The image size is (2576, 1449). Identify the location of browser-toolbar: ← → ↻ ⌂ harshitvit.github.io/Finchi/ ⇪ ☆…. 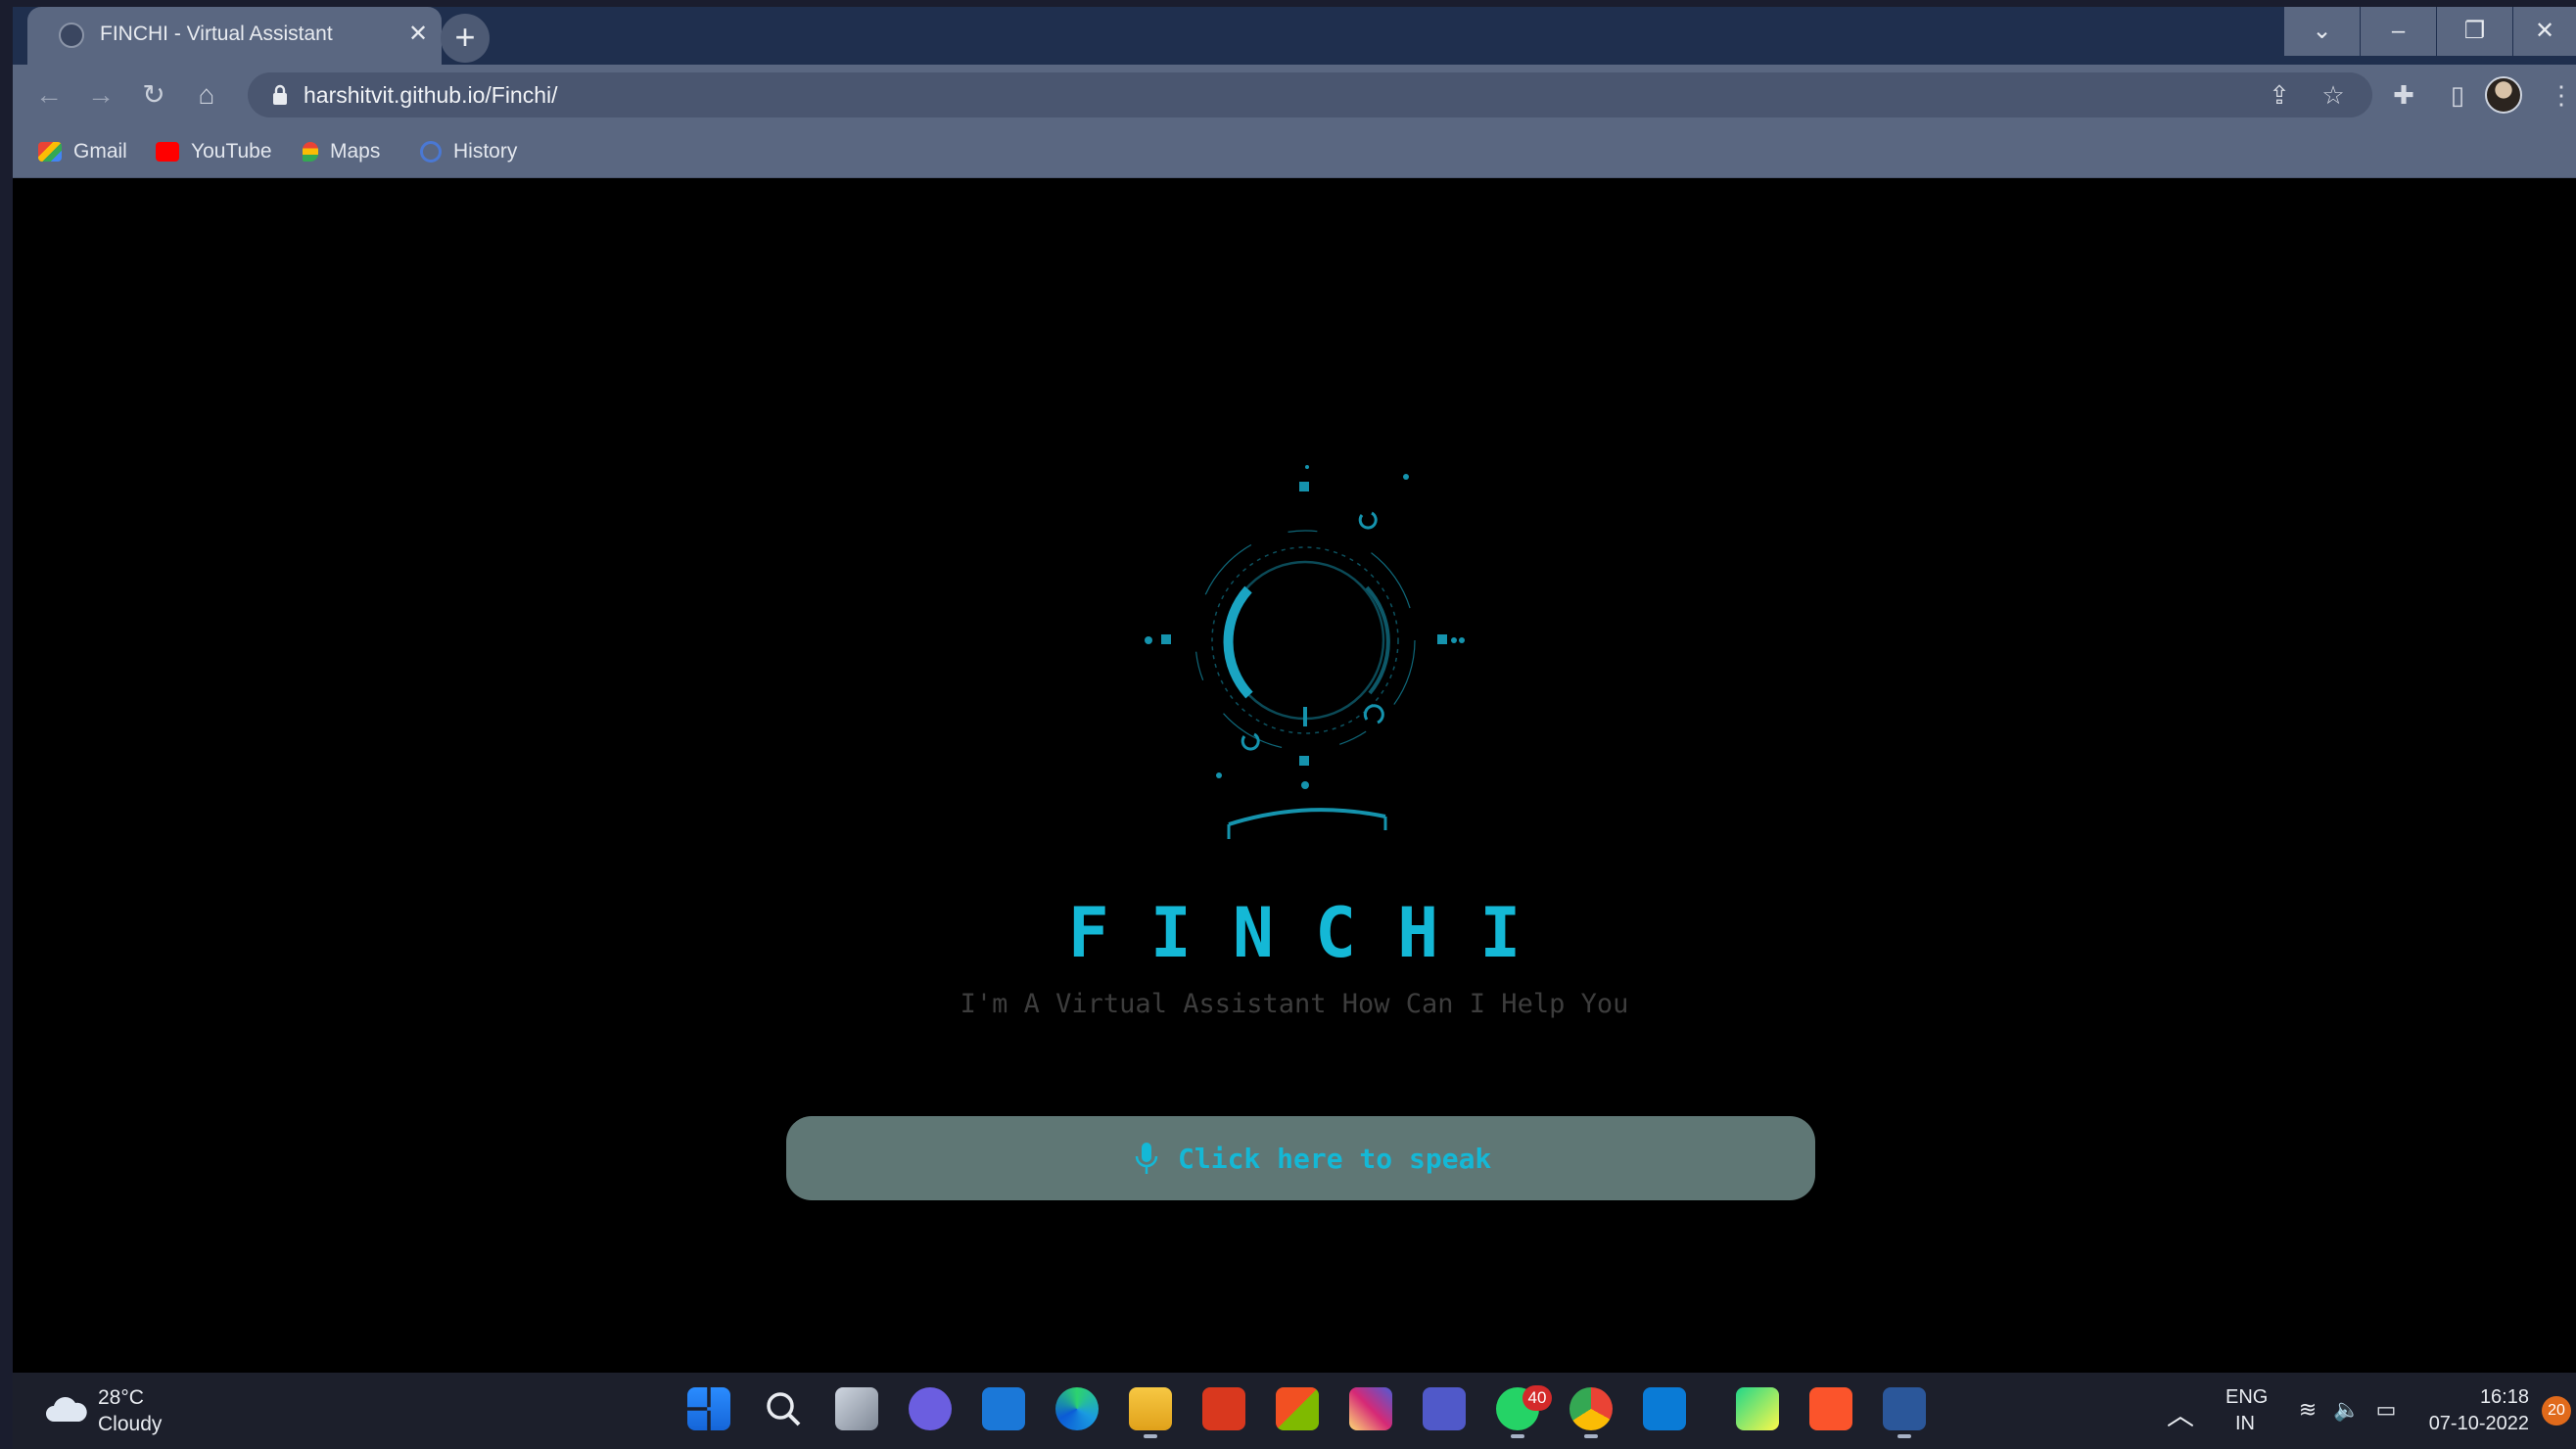
(1294, 95).